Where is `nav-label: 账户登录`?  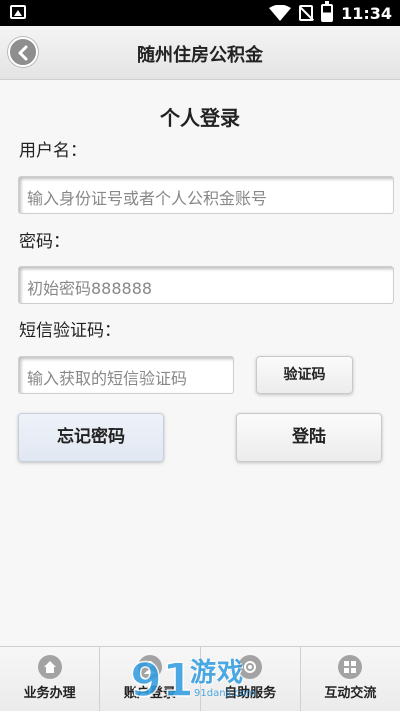
nav-label: 账户登录 is located at coordinates (149, 693).